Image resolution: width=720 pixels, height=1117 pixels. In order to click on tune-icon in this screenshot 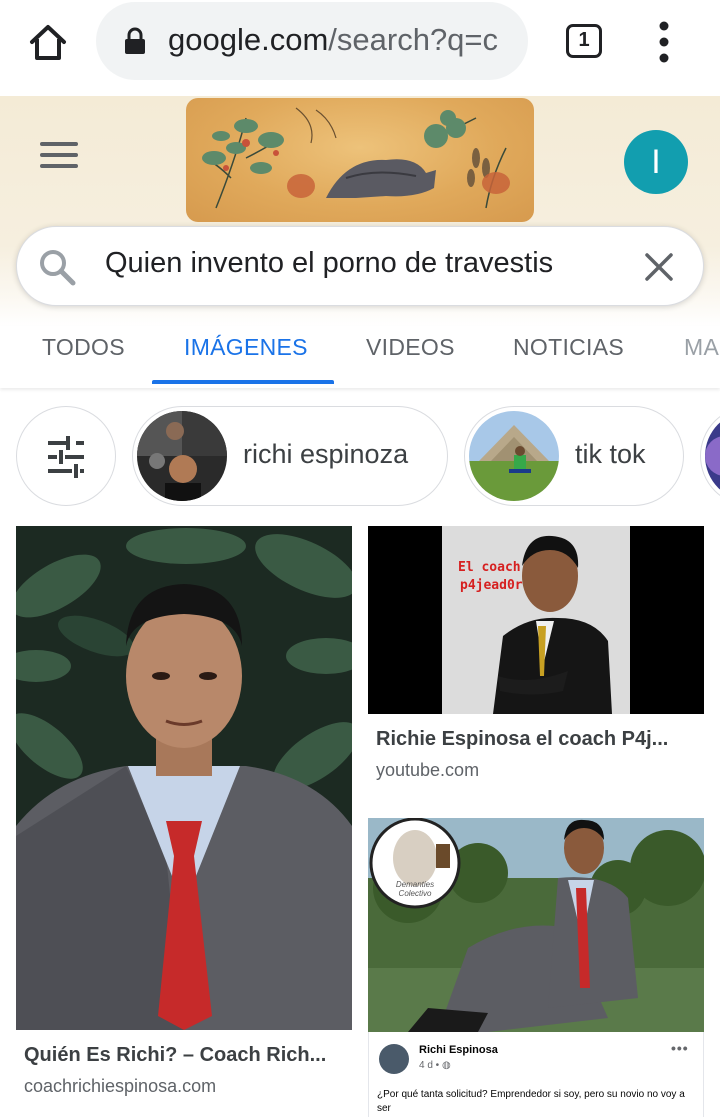, I will do `click(66, 457)`.